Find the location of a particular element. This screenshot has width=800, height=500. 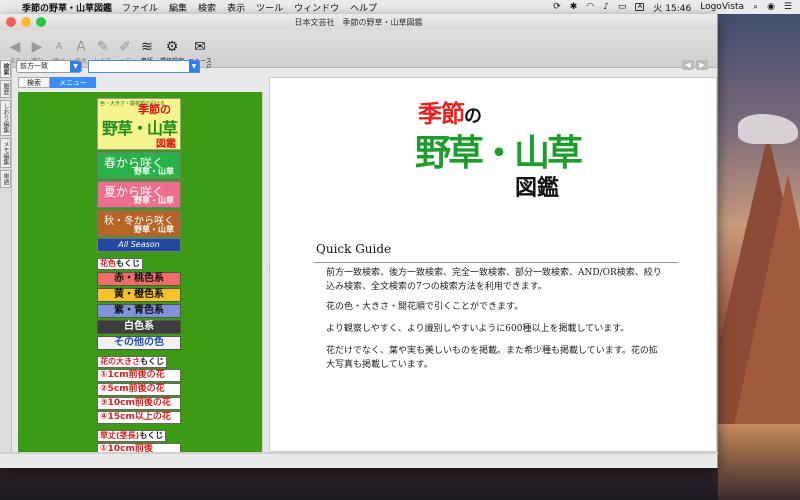

menu-autumn-winter: 秋・冬から咲く 野草・山草 is located at coordinates (139, 223).